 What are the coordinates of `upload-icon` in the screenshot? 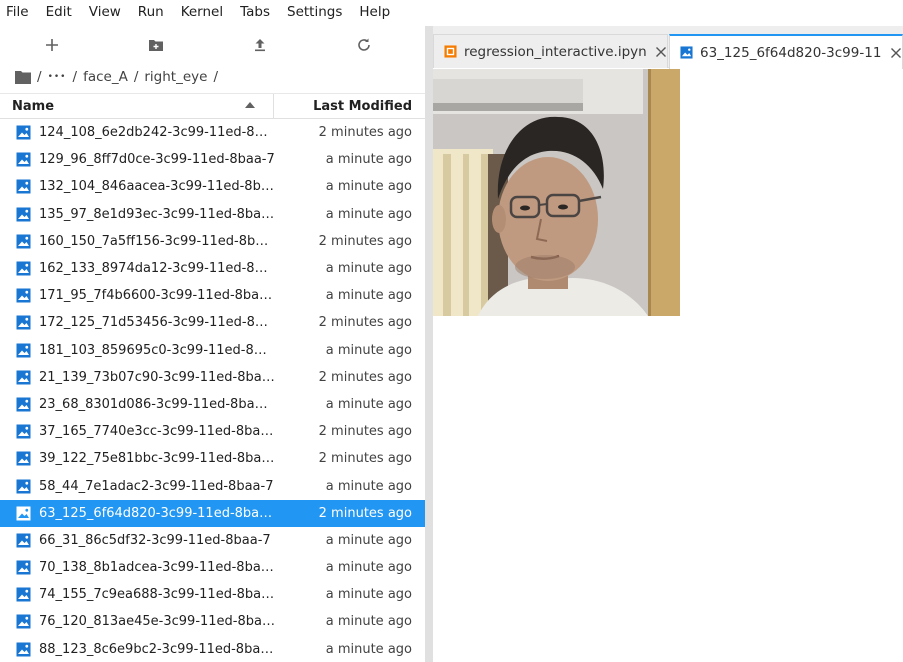 It's located at (260, 44).